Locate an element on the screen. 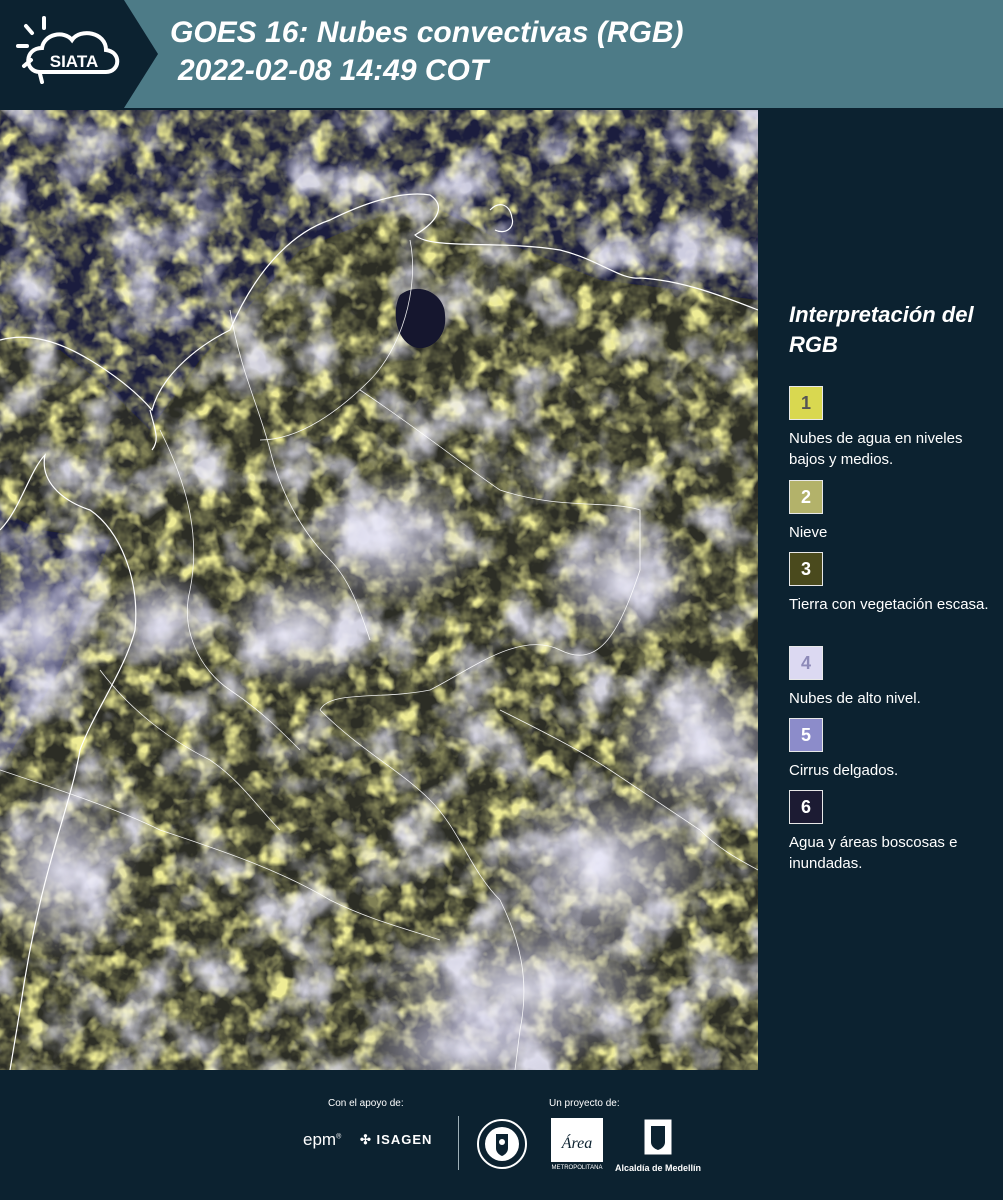 Image resolution: width=1003 pixels, height=1200 pixels. svg-text: Área is located at coordinates (577, 1142).